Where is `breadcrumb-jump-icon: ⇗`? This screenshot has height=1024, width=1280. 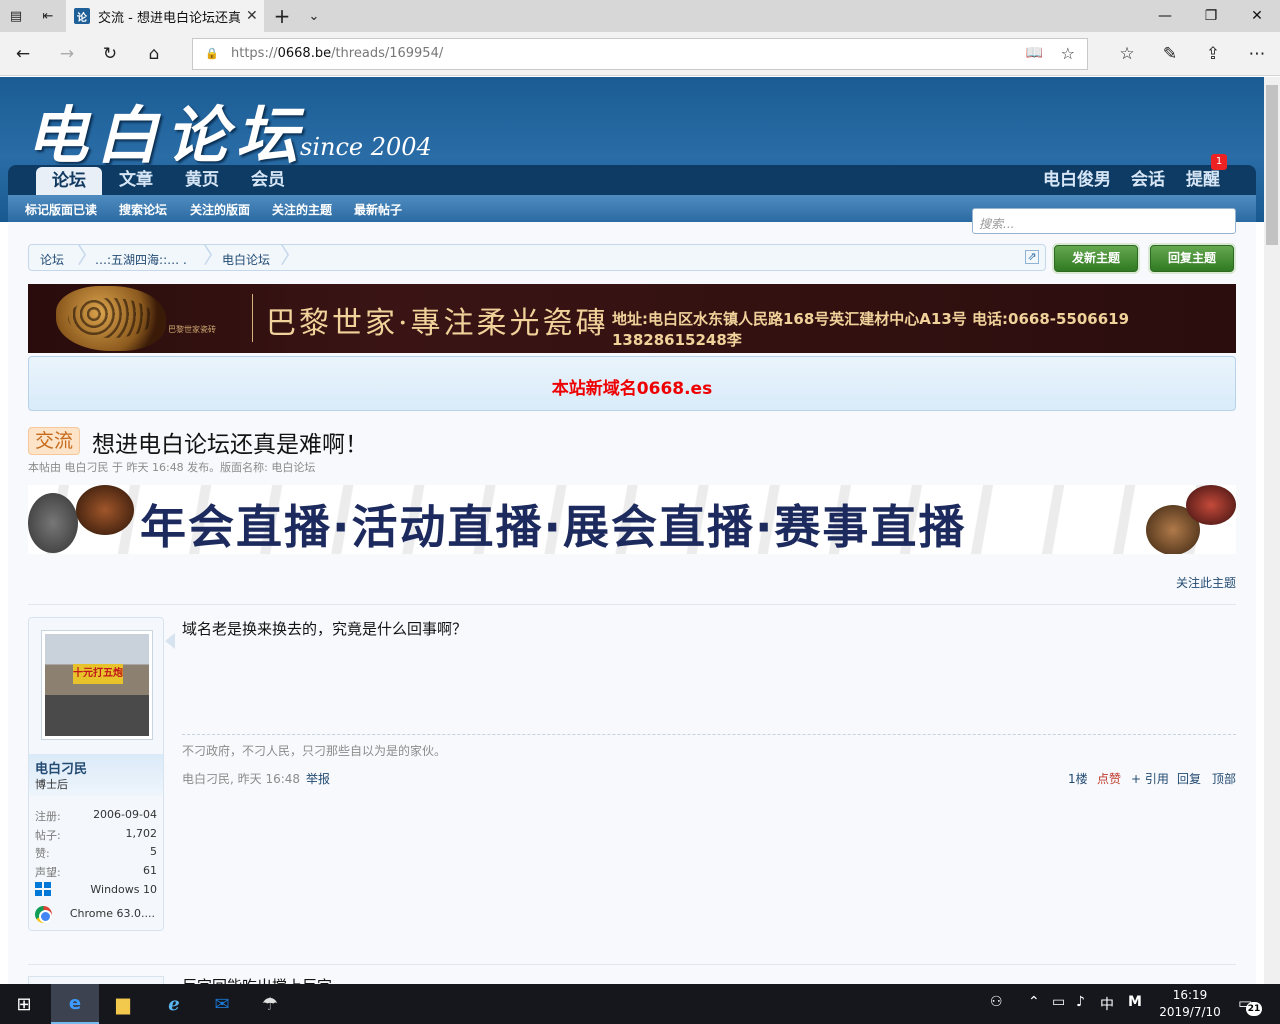
breadcrumb-jump-icon: ⇗ is located at coordinates (1032, 257).